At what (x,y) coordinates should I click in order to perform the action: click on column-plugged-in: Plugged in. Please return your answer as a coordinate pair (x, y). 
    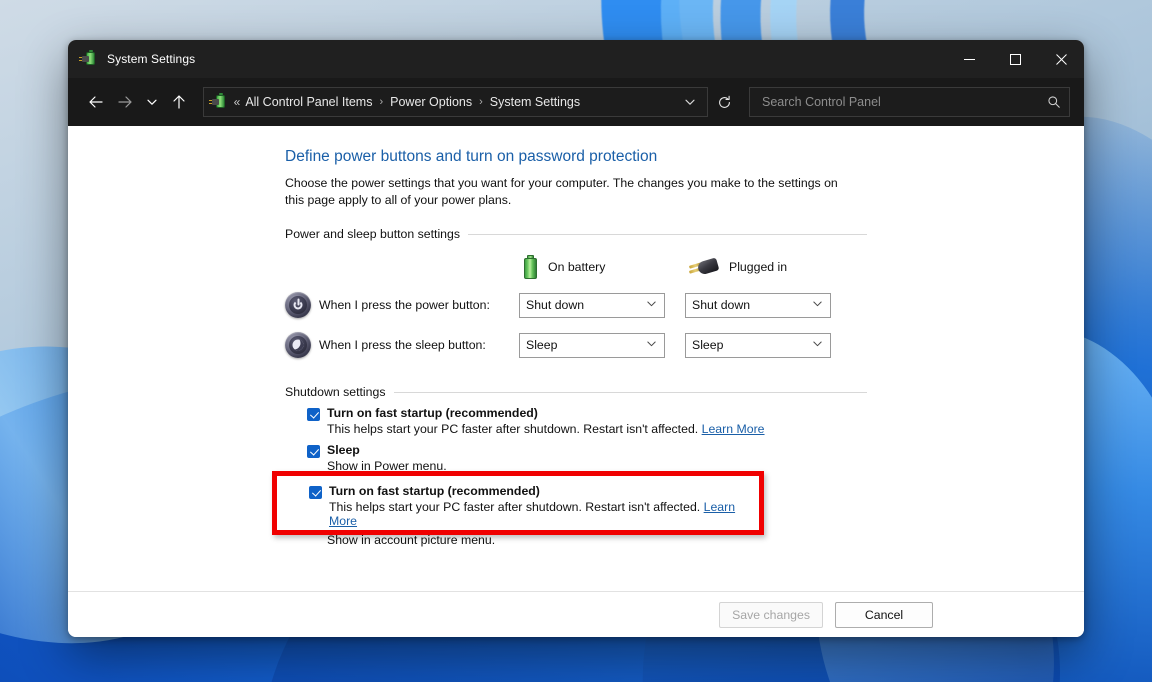
    Looking at the image, I should click on (738, 267).